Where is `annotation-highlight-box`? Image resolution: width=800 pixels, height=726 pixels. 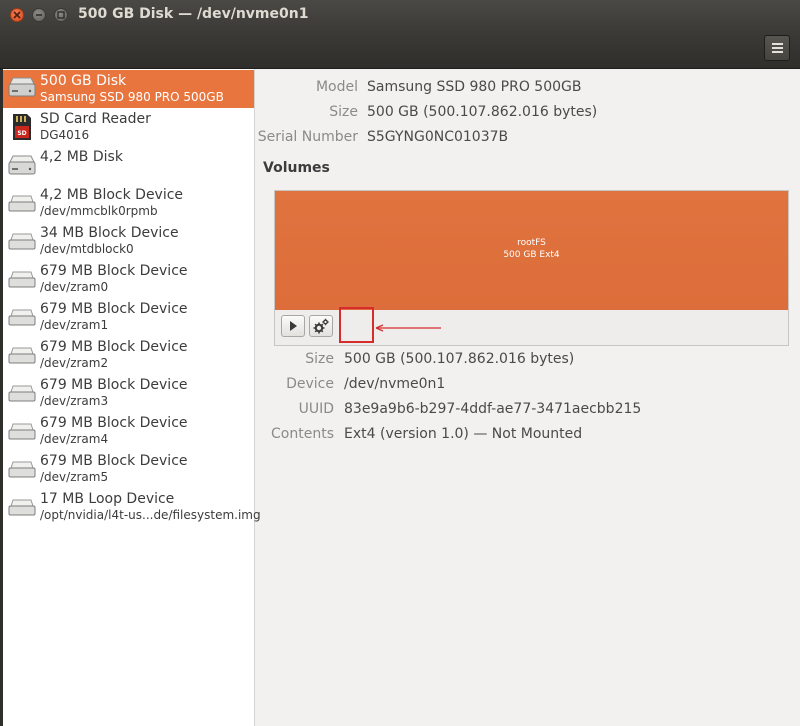
annotation-highlight-box is located at coordinates (356, 325).